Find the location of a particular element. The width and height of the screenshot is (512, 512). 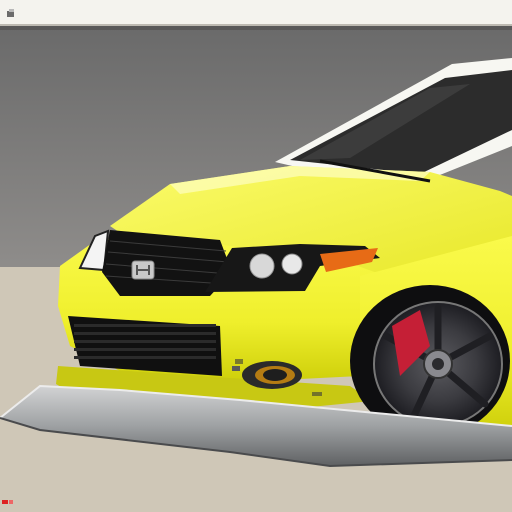

app-icon is located at coordinates (11, 11).